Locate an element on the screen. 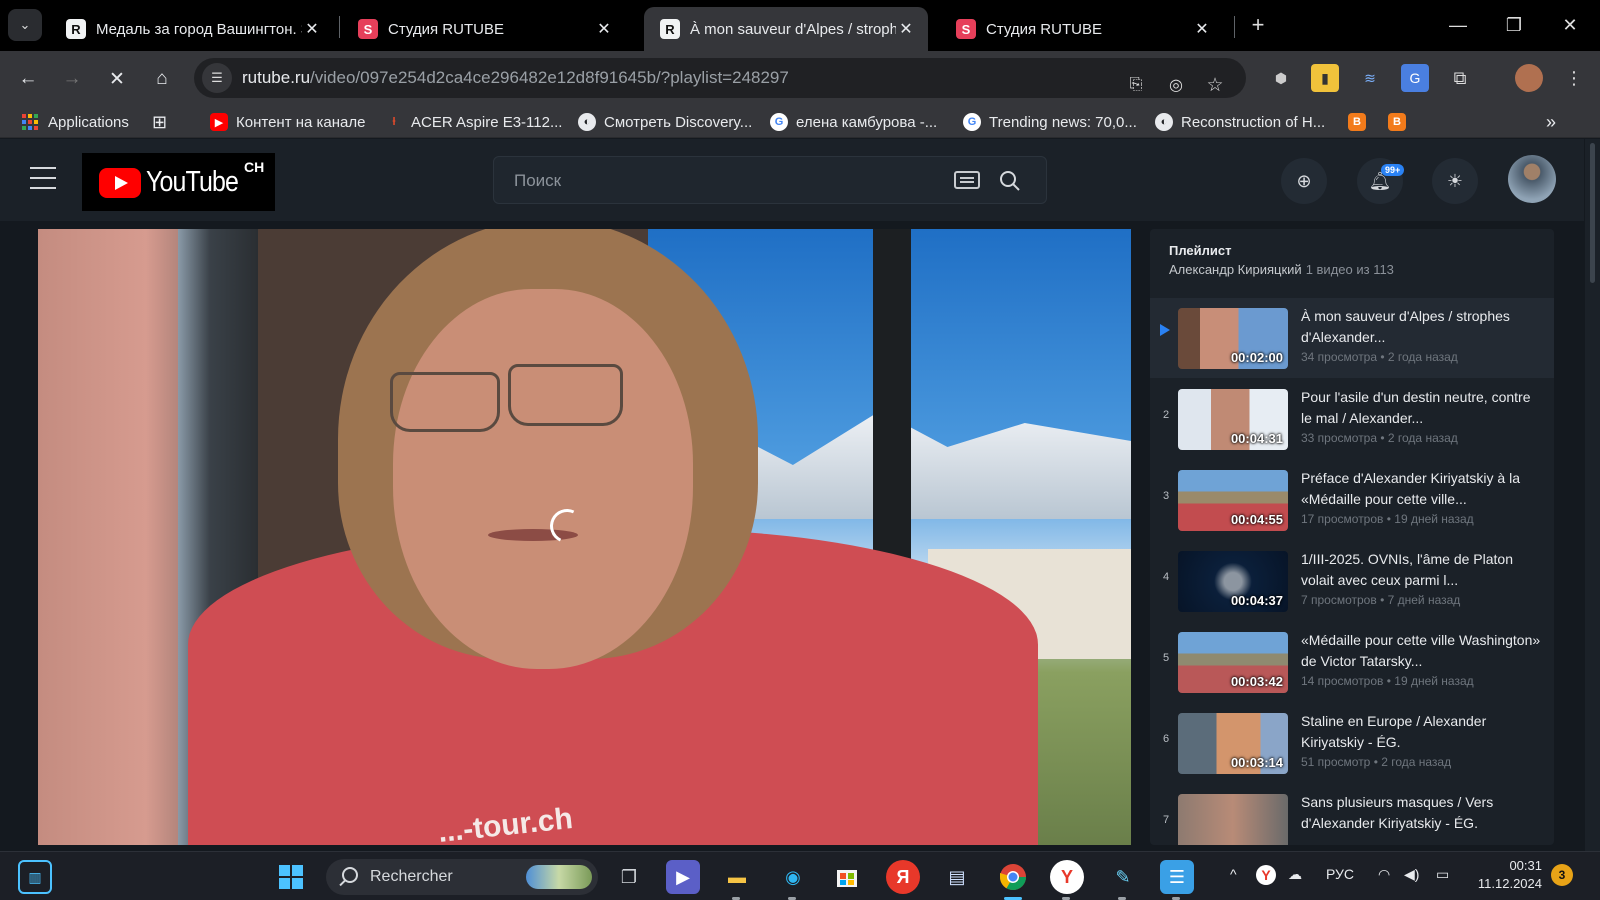 The height and width of the screenshot is (900, 1600). video-thumbnail: 00:04:37 is located at coordinates (1233, 581).